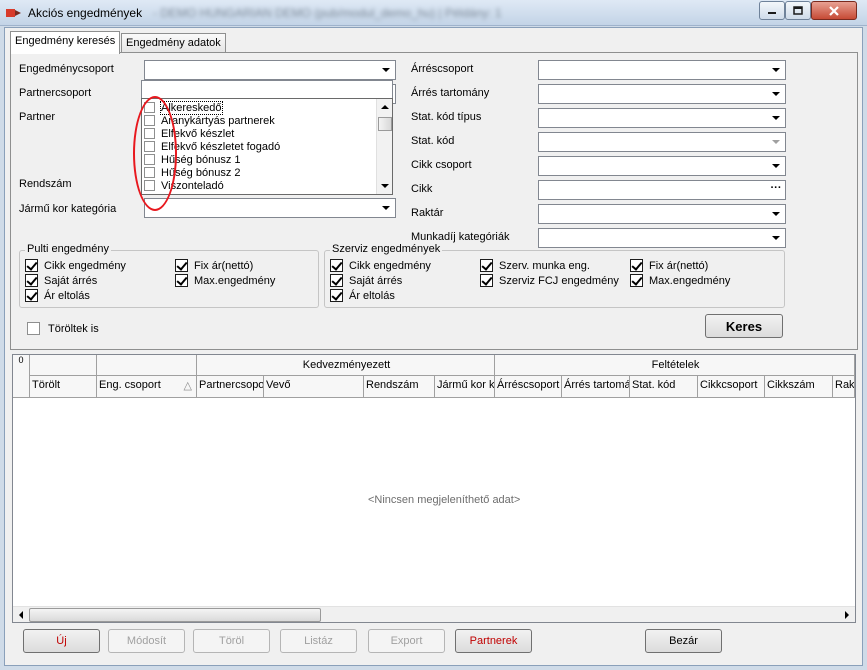 This screenshot has height=670, width=867. What do you see at coordinates (267, 90) in the screenshot?
I see `partner-combo` at bounding box center [267, 90].